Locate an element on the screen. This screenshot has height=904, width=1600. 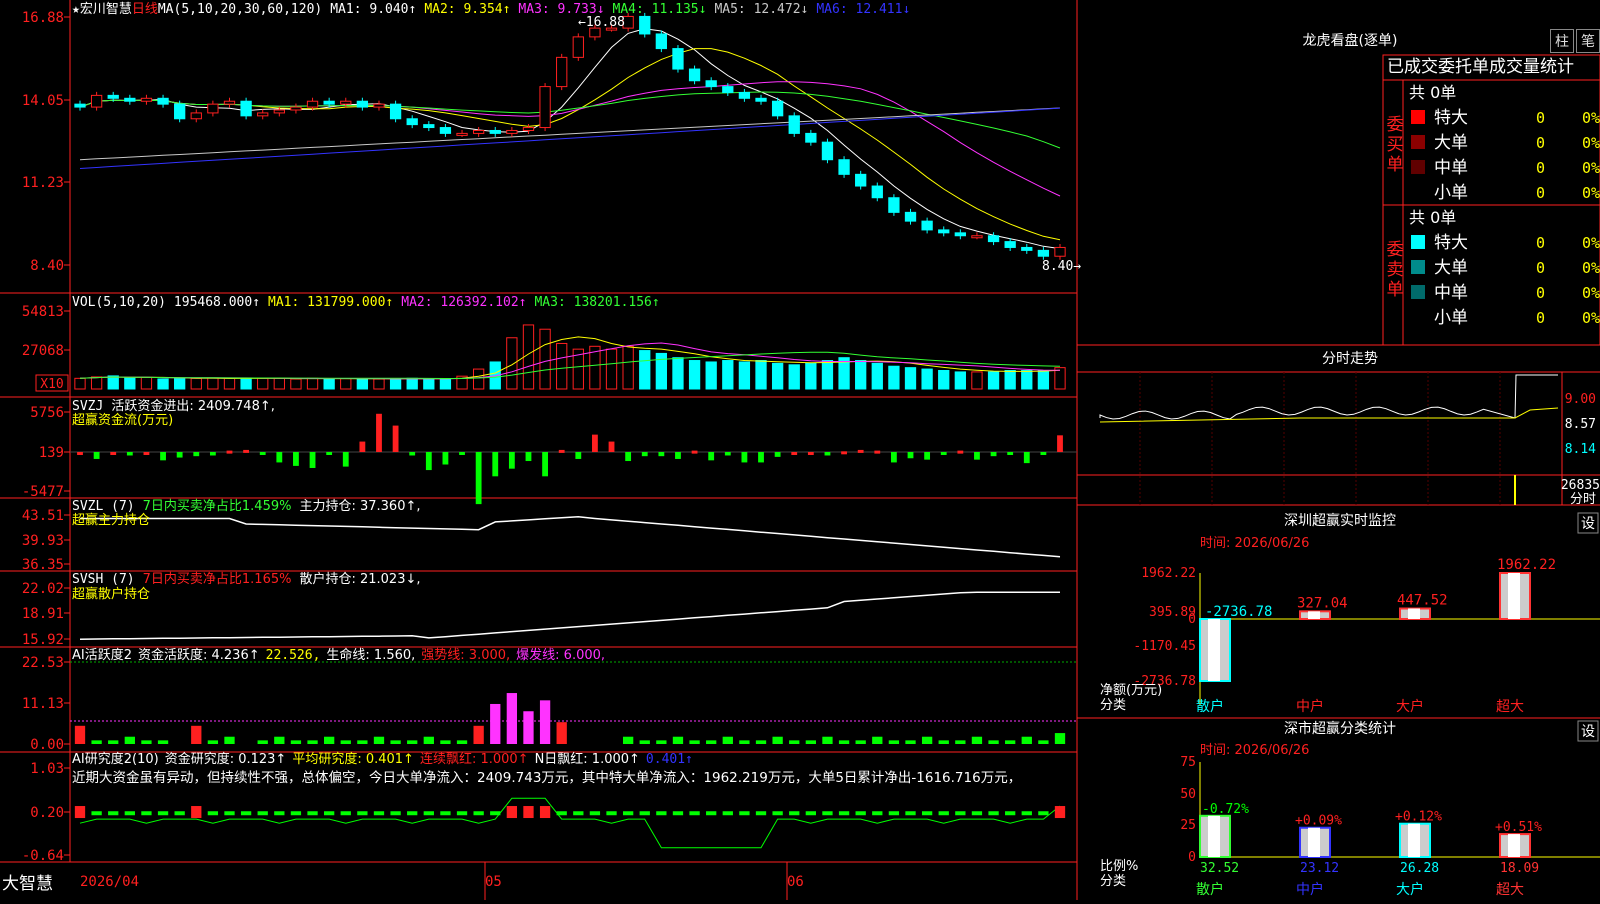
vol-unit-label: X10 is located at coordinates (51, 384).